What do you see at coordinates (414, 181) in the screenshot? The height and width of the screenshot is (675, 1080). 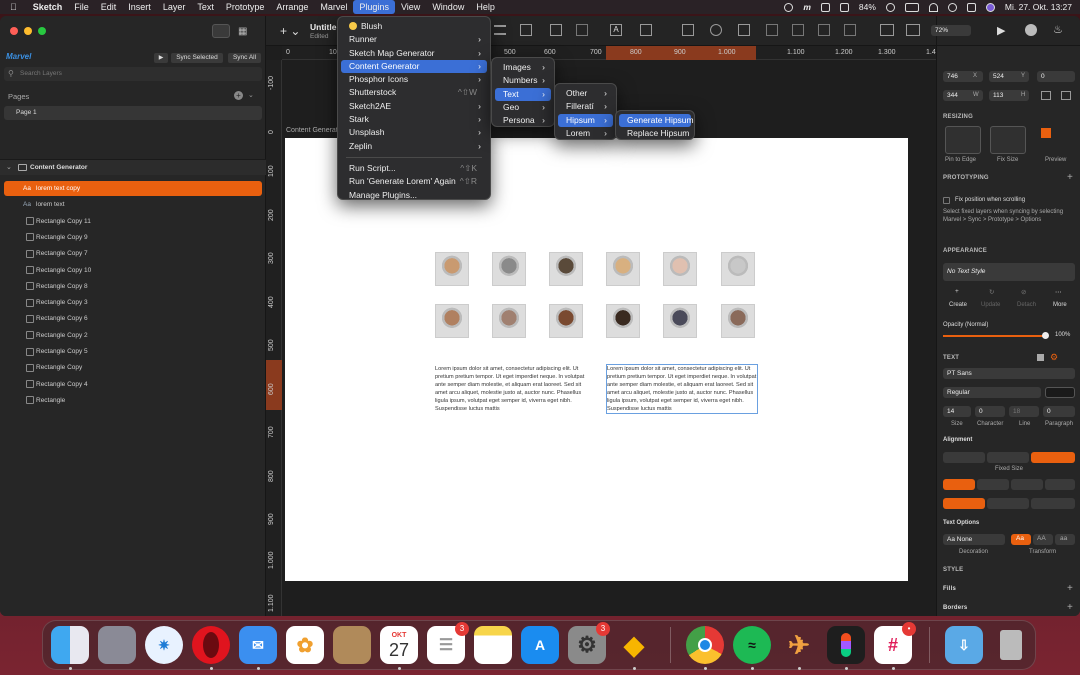 I see `menu-item: Run 'Generate Lorem' Again ^⇧R` at bounding box center [414, 181].